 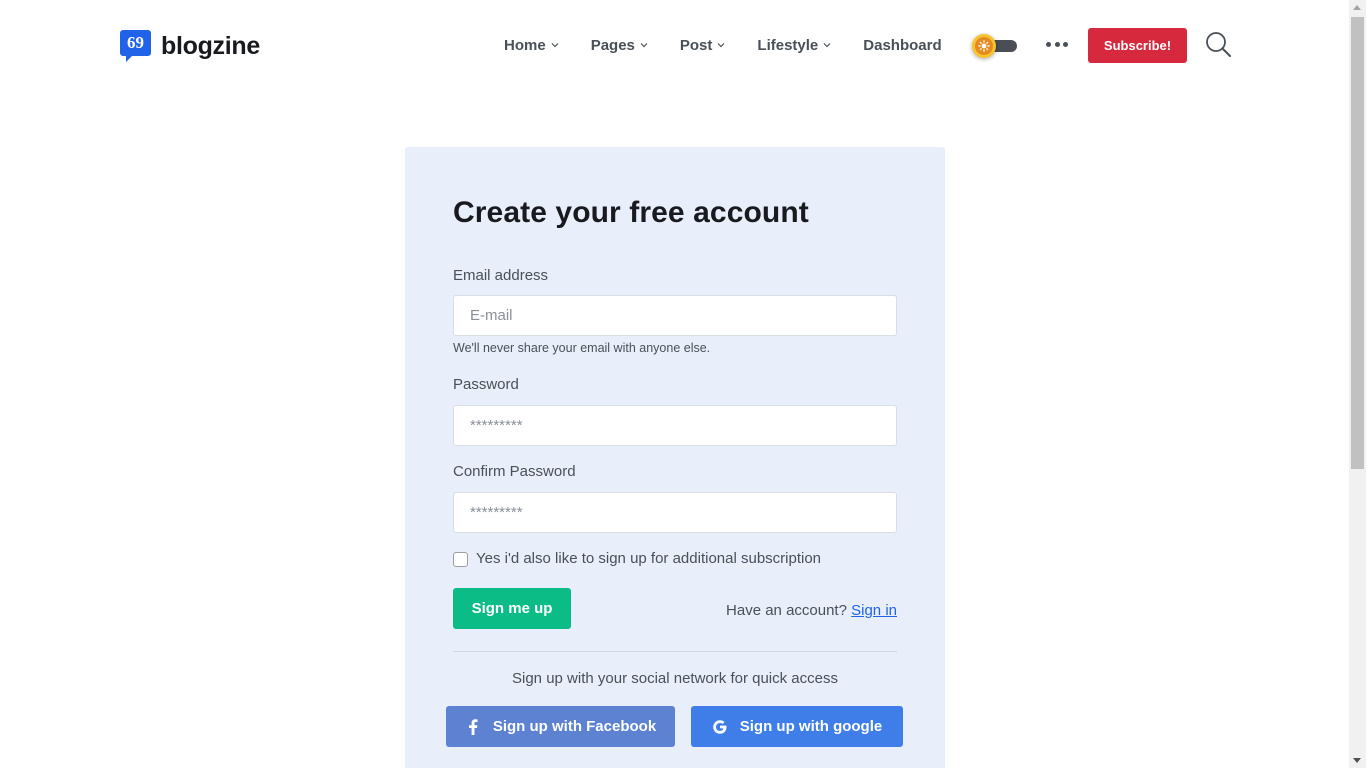 What do you see at coordinates (501, 275) in the screenshot?
I see `email-label: Email address` at bounding box center [501, 275].